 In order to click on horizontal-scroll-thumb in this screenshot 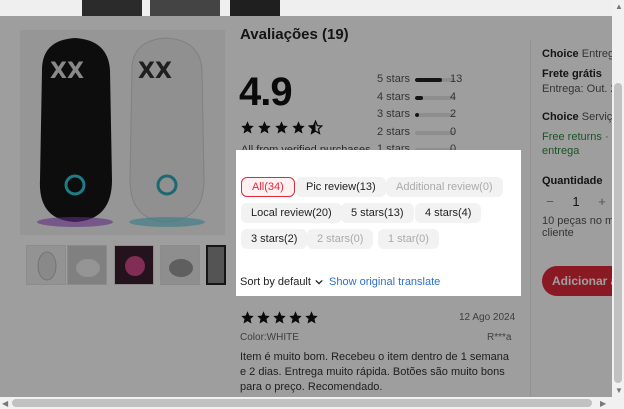, I will do `click(302, 403)`.